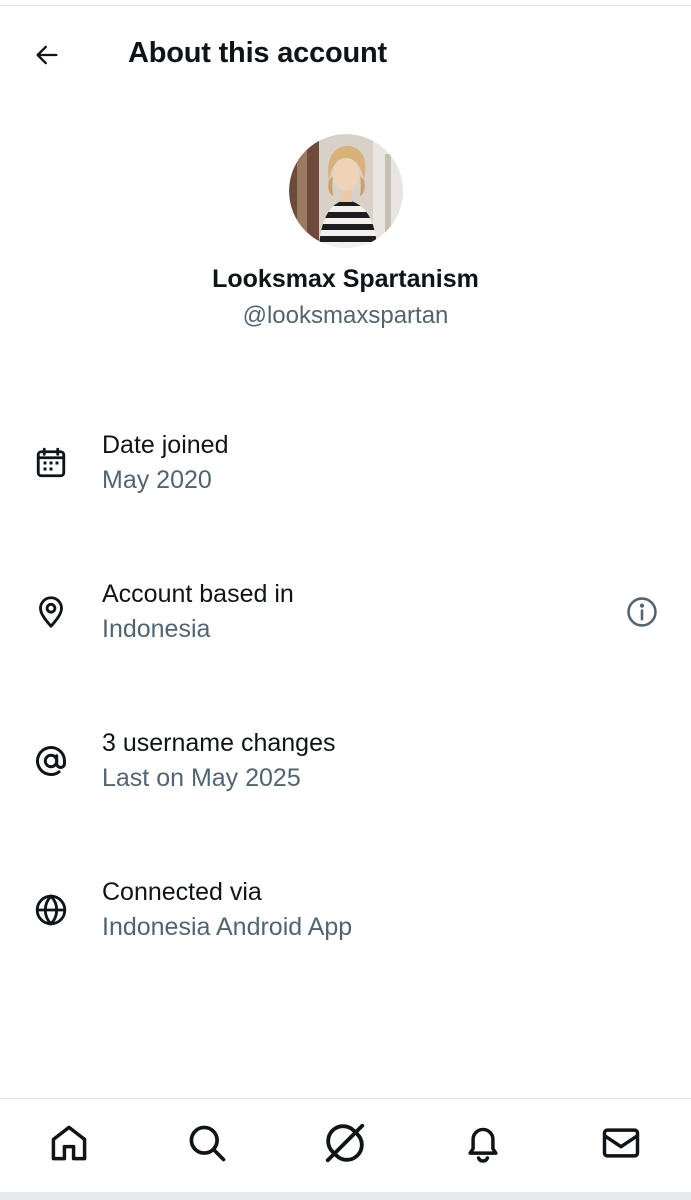 The height and width of the screenshot is (1200, 691). I want to click on top-divider, so click(345, 5).